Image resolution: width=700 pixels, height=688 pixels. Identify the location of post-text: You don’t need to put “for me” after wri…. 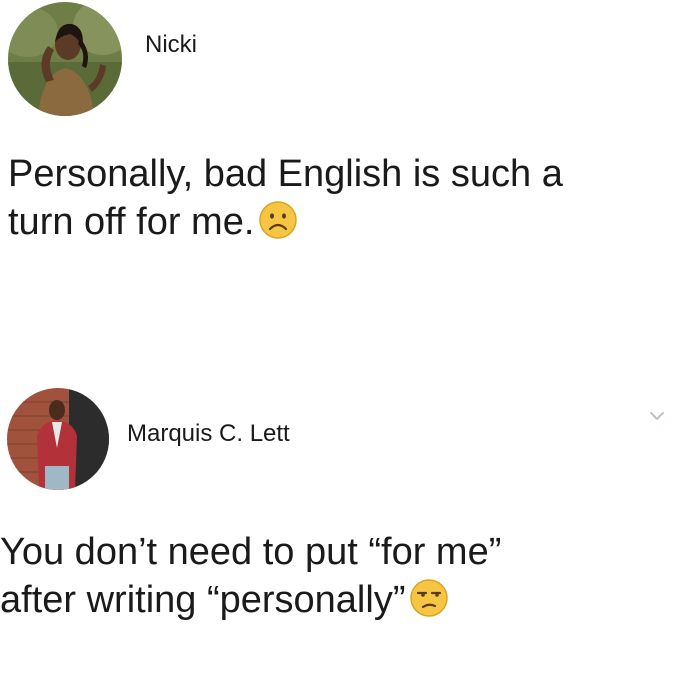
(250, 576).